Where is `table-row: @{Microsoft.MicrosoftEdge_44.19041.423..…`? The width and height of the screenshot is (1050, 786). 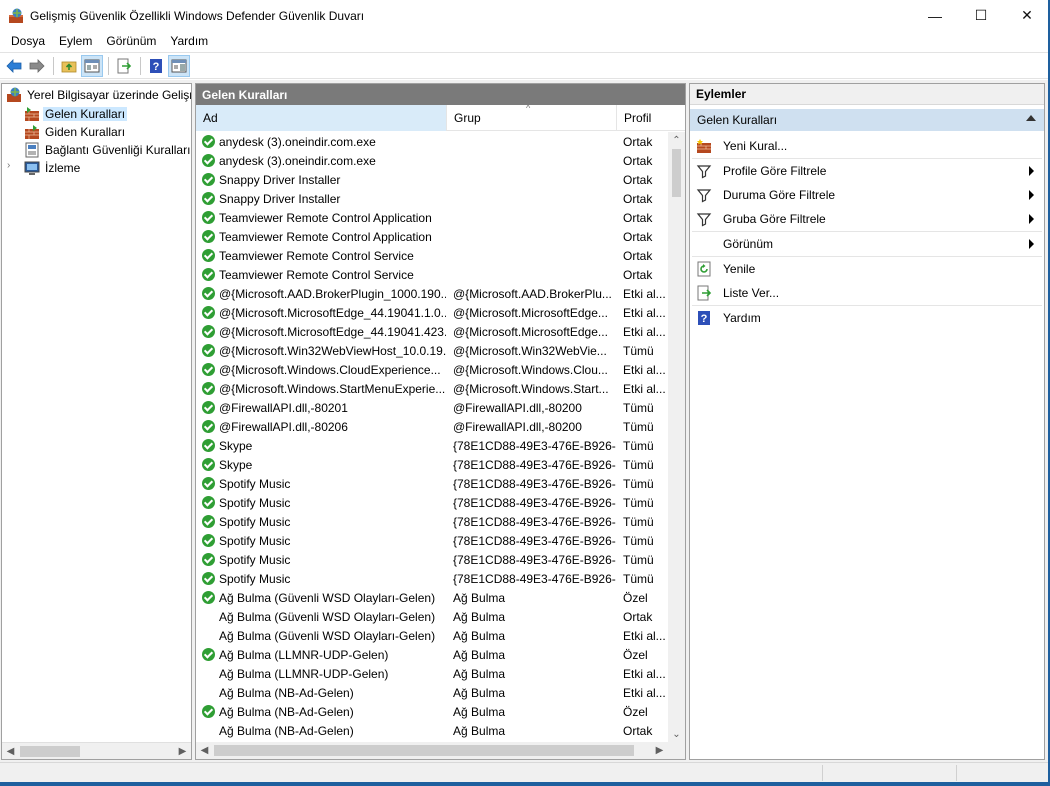 table-row: @{Microsoft.MicrosoftEdge_44.19041.423..… is located at coordinates (432, 331).